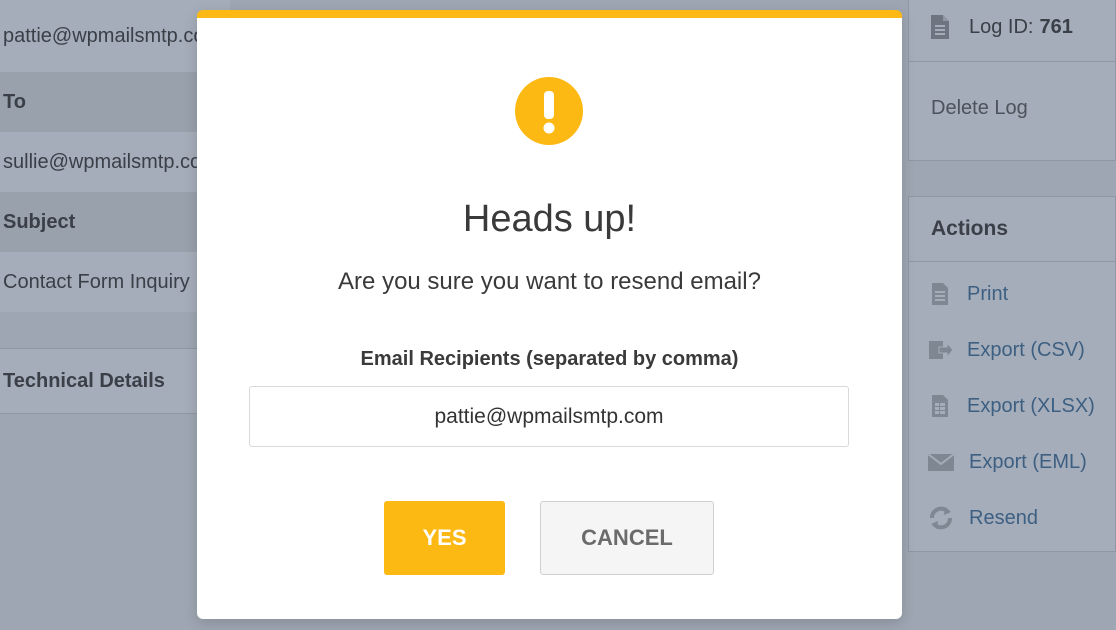  What do you see at coordinates (941, 518) in the screenshot?
I see `resend-icon` at bounding box center [941, 518].